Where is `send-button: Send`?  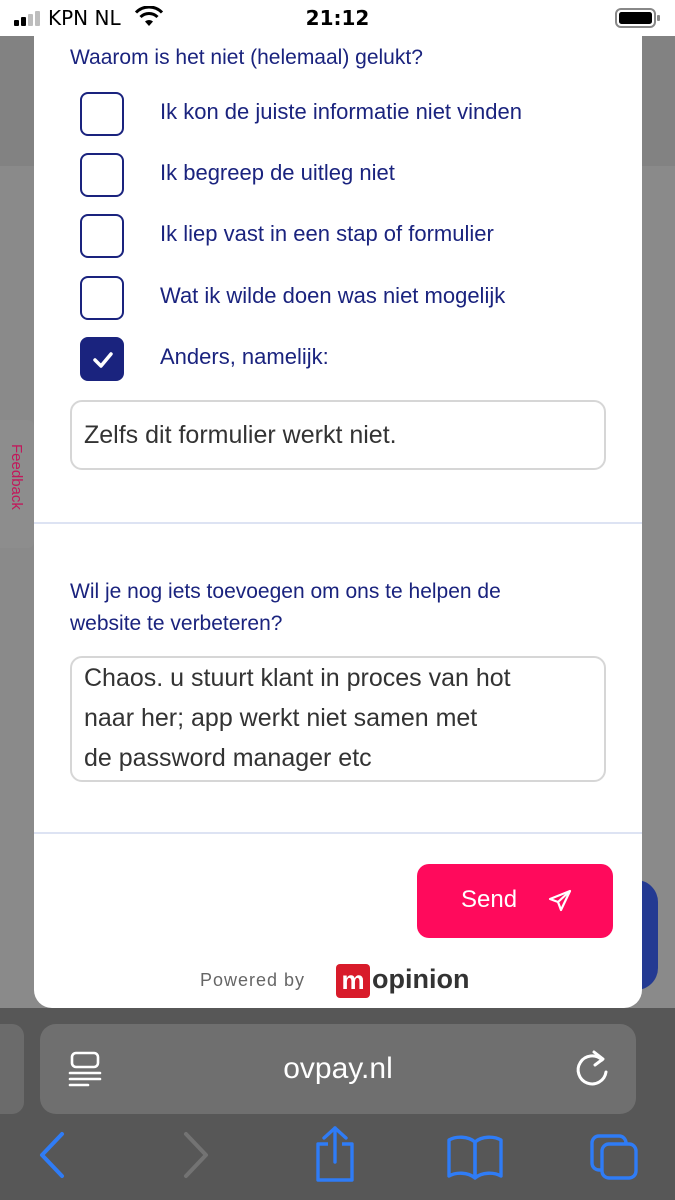 send-button: Send is located at coordinates (515, 901).